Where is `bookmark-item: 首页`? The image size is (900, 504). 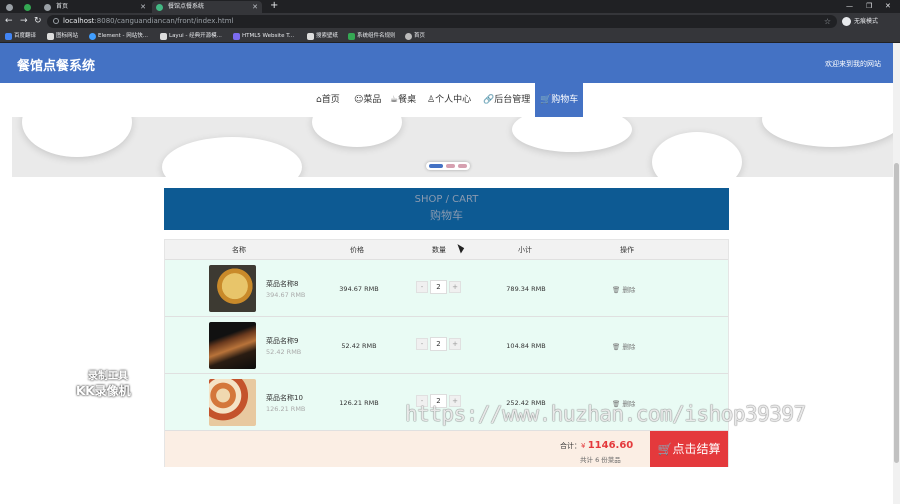 bookmark-item: 首页 is located at coordinates (415, 36).